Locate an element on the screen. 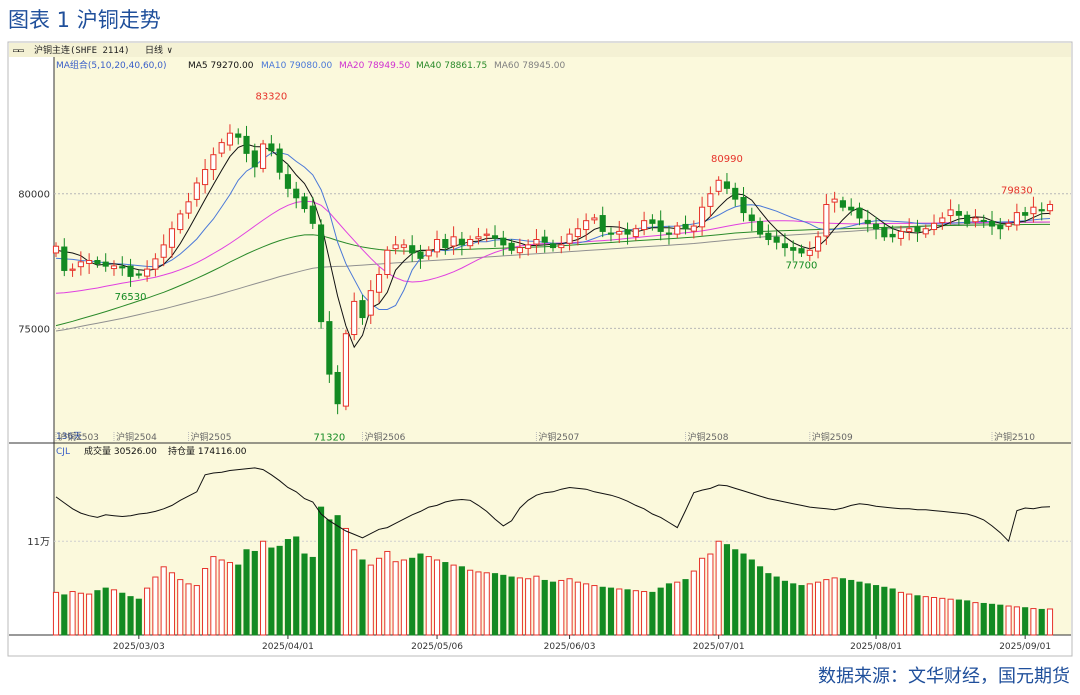 The image size is (1080, 695). price-annotation: 79830 is located at coordinates (1017, 190).